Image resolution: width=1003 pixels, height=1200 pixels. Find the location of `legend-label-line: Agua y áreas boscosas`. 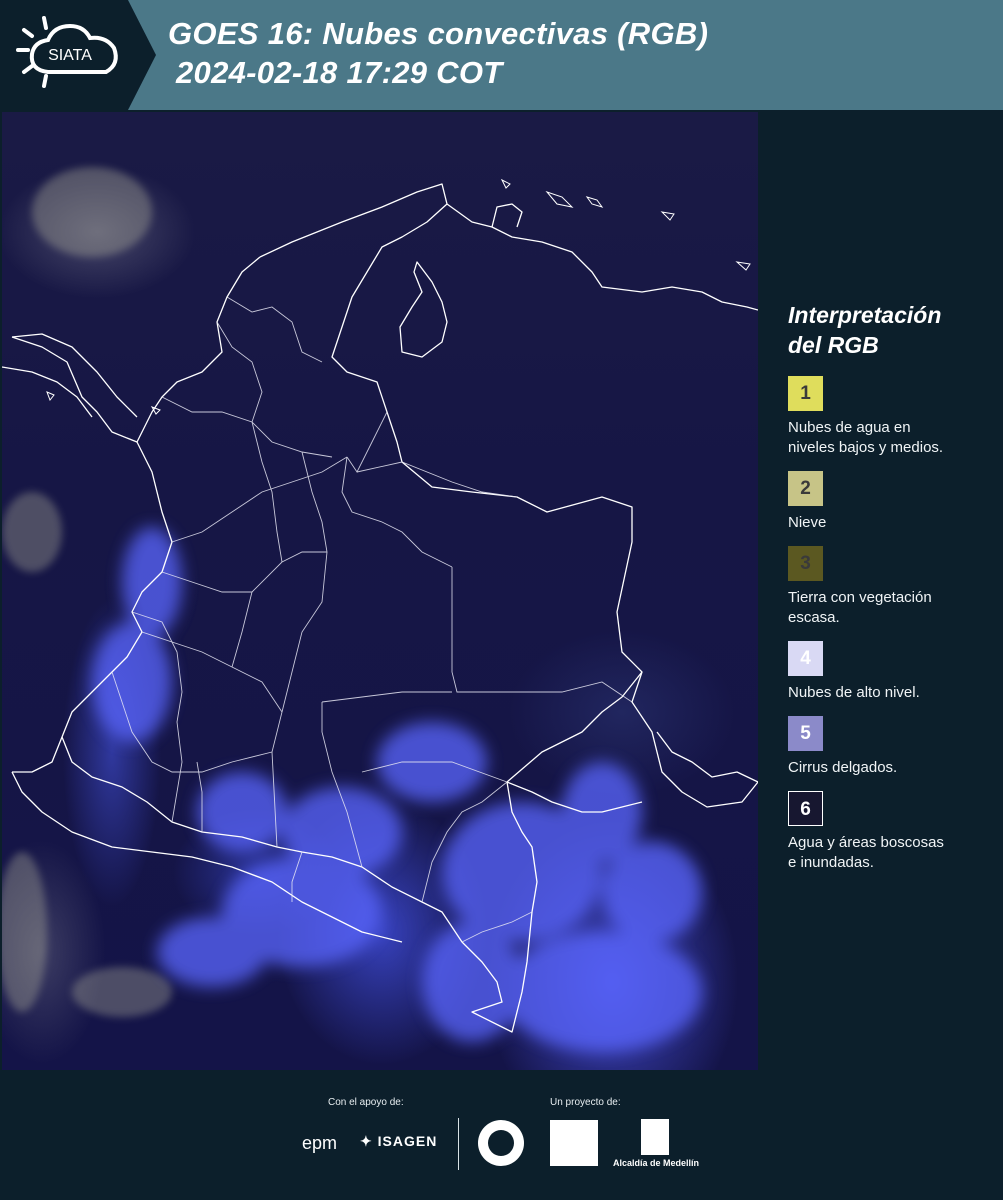

legend-label-line: Agua y áreas boscosas is located at coordinates (866, 842).